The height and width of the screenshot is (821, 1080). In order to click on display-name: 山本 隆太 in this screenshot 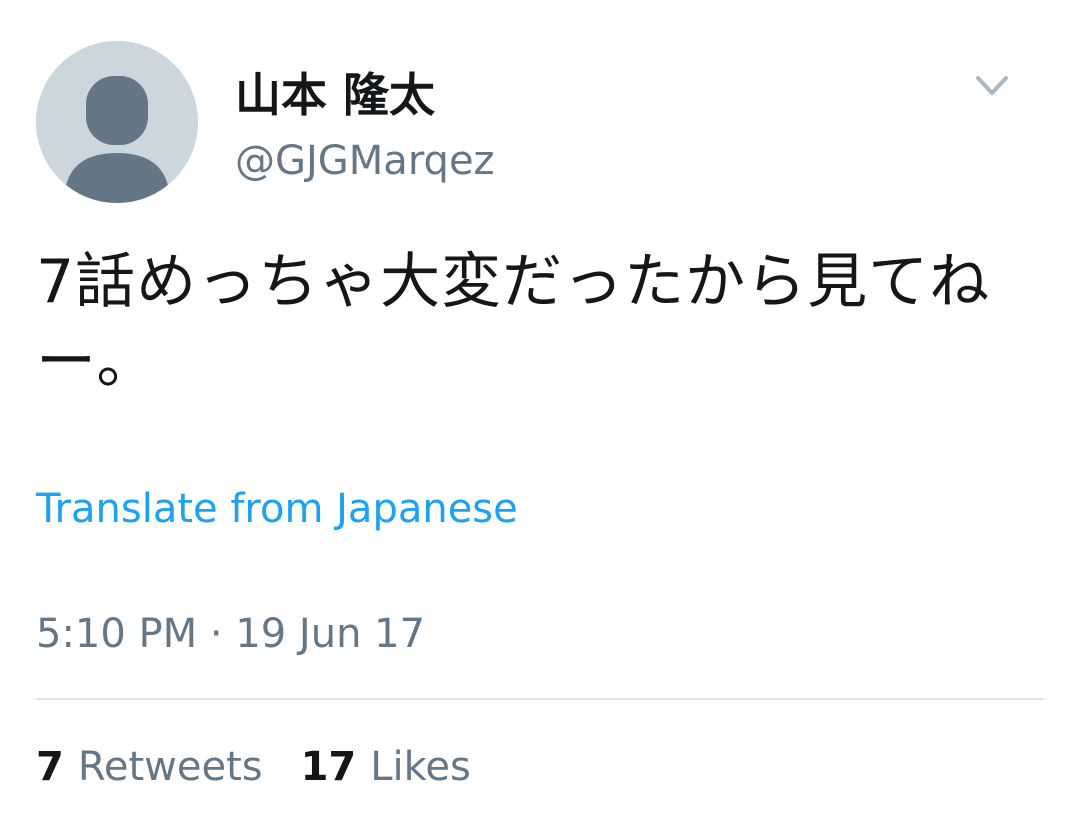, I will do `click(335, 95)`.